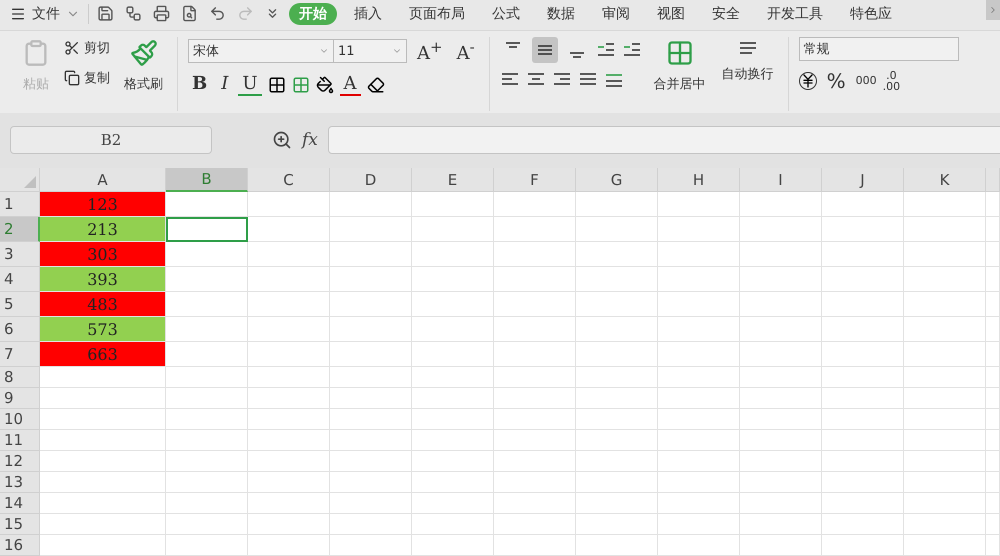 This screenshot has width=1000, height=556. What do you see at coordinates (437, 13) in the screenshot?
I see `ribbon-tab: 页面布局` at bounding box center [437, 13].